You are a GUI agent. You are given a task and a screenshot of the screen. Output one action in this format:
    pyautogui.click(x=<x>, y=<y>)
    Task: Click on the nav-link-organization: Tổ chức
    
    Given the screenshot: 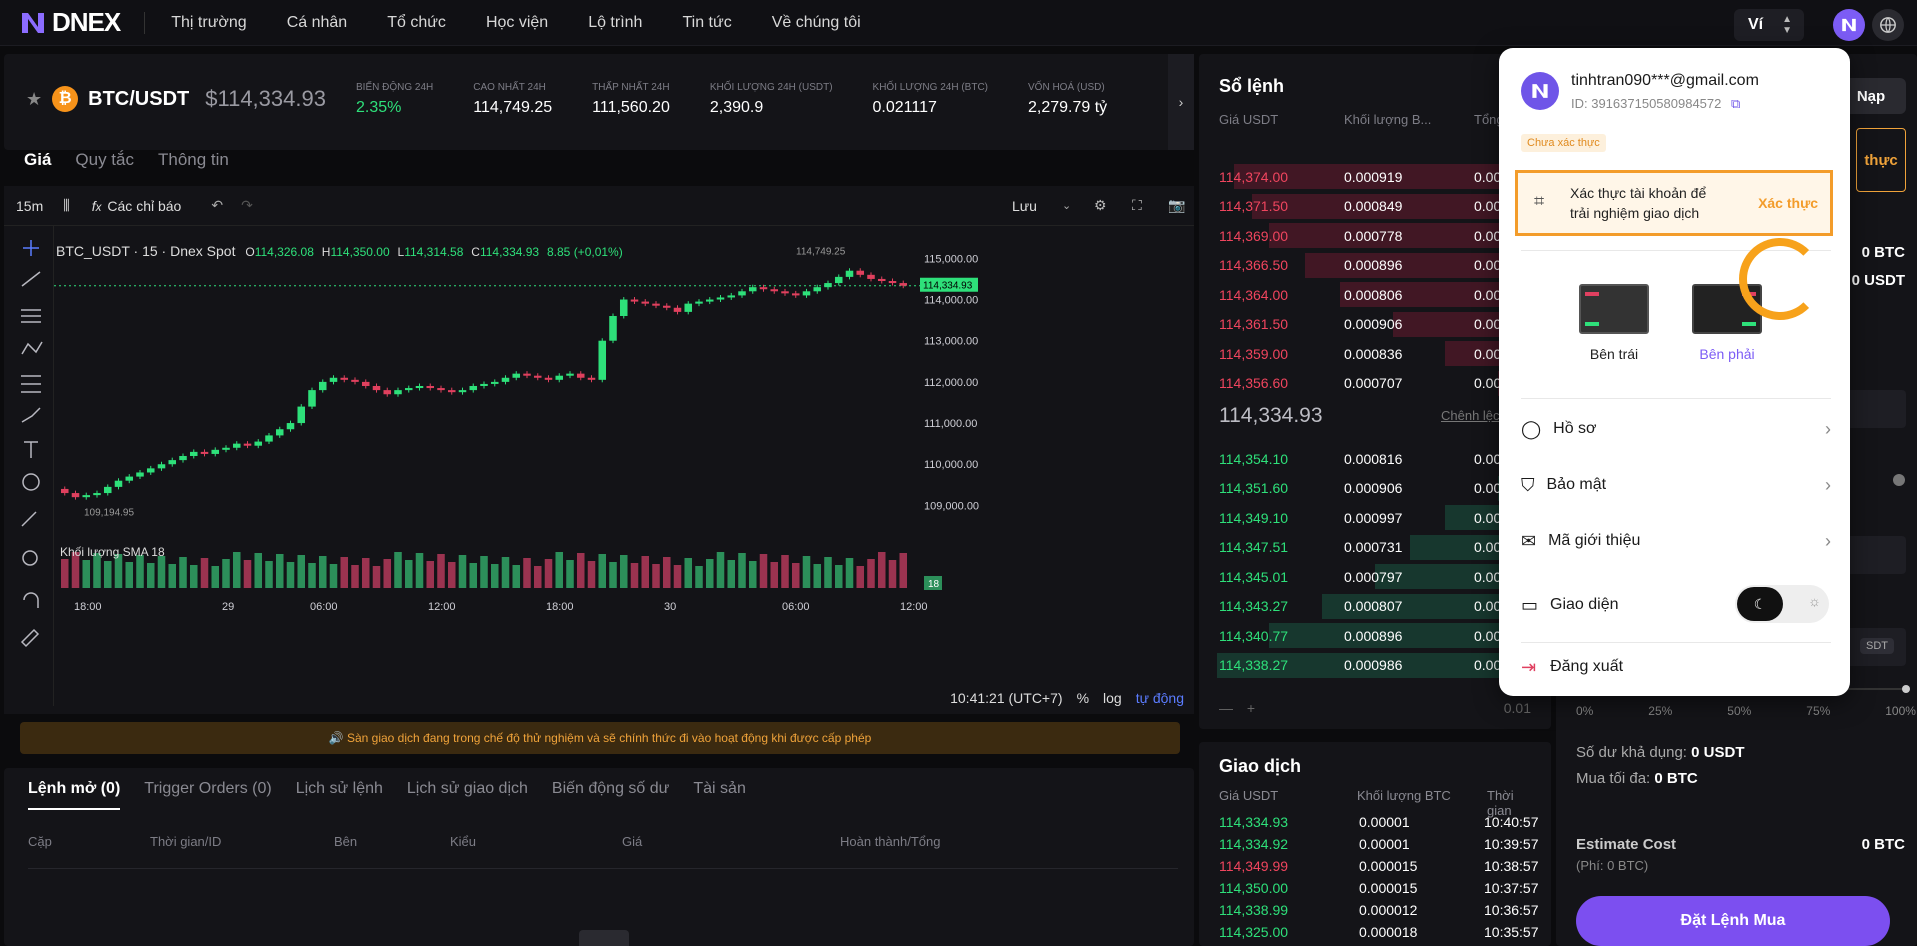 What is the action you would take?
    pyautogui.click(x=416, y=23)
    